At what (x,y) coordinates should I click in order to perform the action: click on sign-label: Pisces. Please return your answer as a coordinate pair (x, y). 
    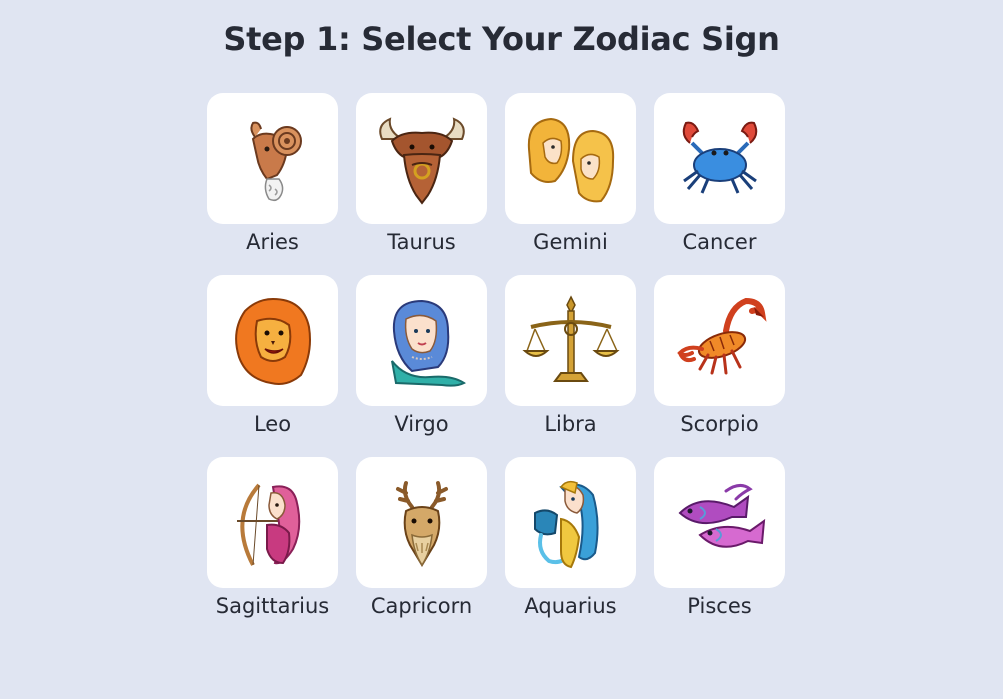
    Looking at the image, I should click on (719, 606).